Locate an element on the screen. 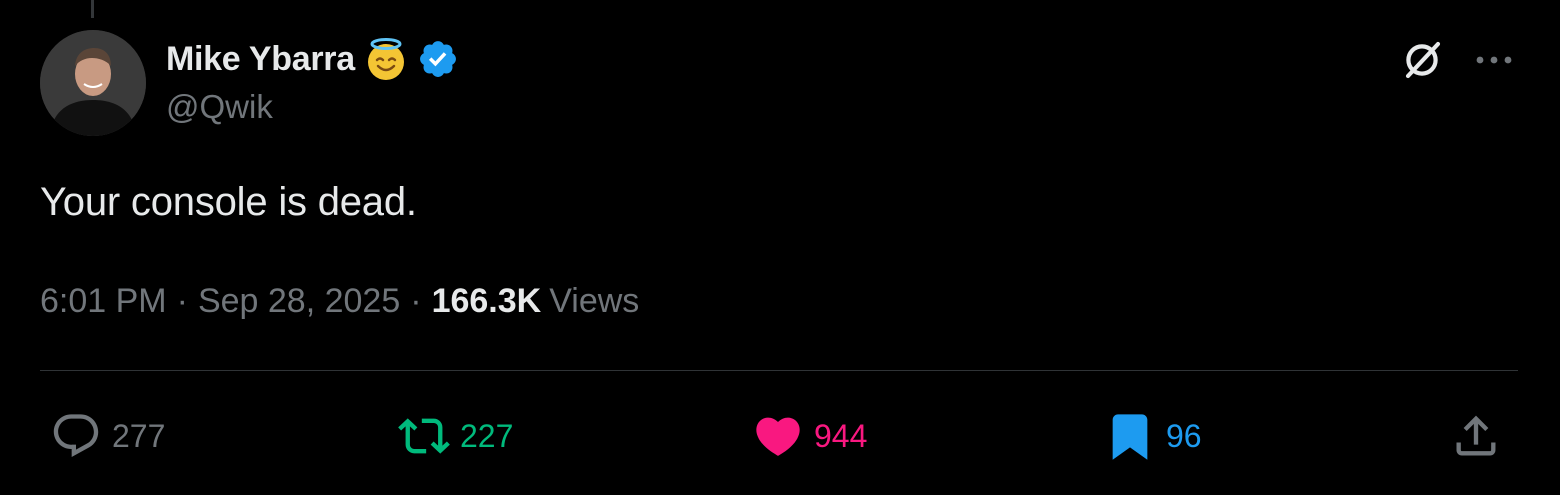  tweet-meta: 6:01 PM · Sep 28, 2025 · 166.3K Views is located at coordinates (339, 301).